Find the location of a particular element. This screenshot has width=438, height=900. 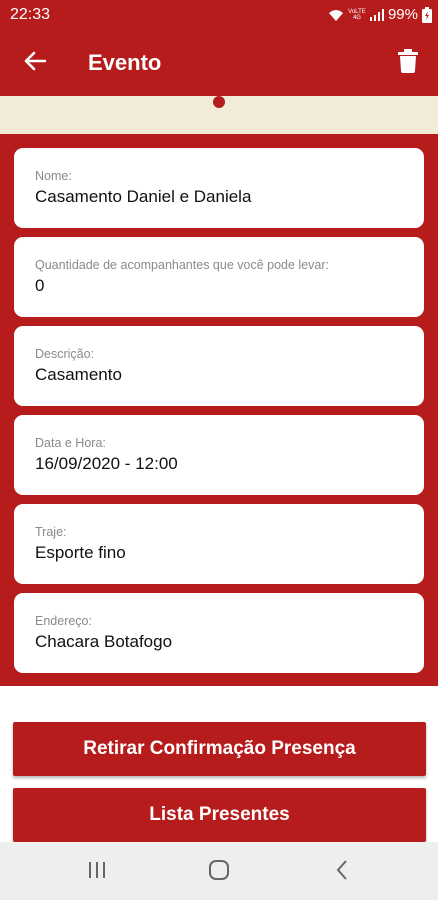

field-card-dress-code: Traje: Esporte fino is located at coordinates (219, 544).